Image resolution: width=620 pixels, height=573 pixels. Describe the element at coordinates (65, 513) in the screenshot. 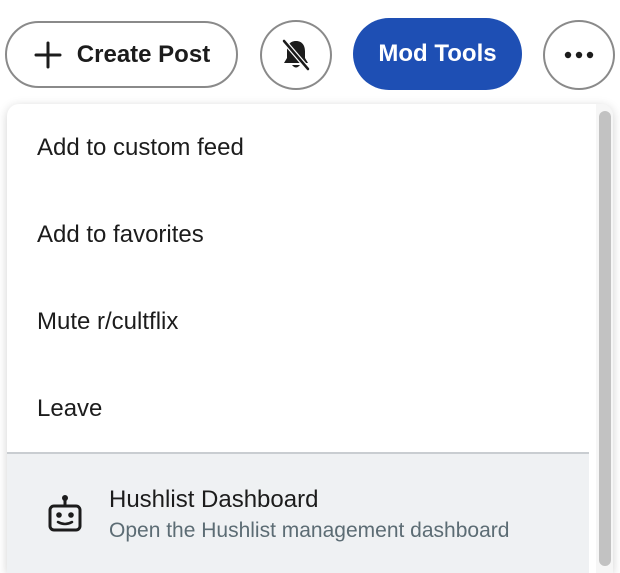

I see `robot-icon` at that location.